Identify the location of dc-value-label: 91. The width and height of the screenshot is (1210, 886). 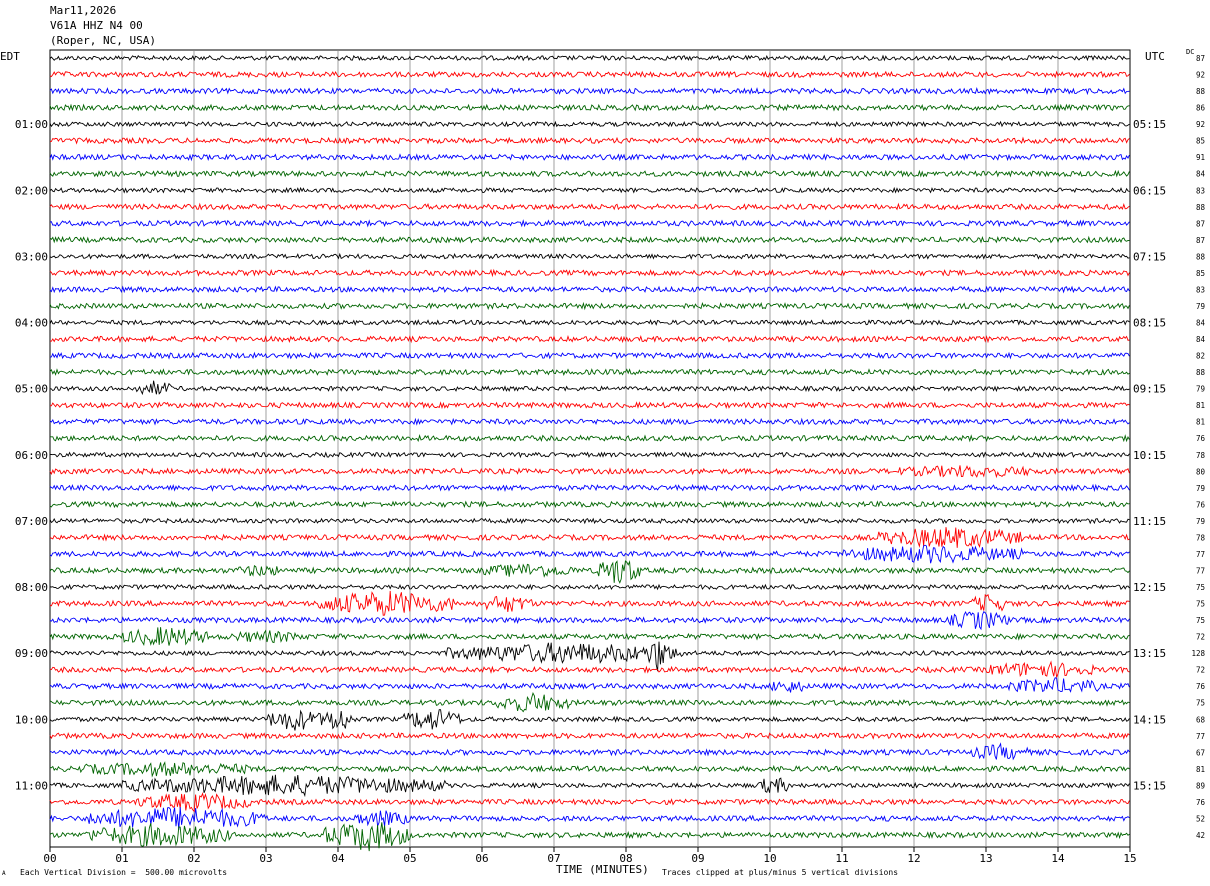
(1200, 157).